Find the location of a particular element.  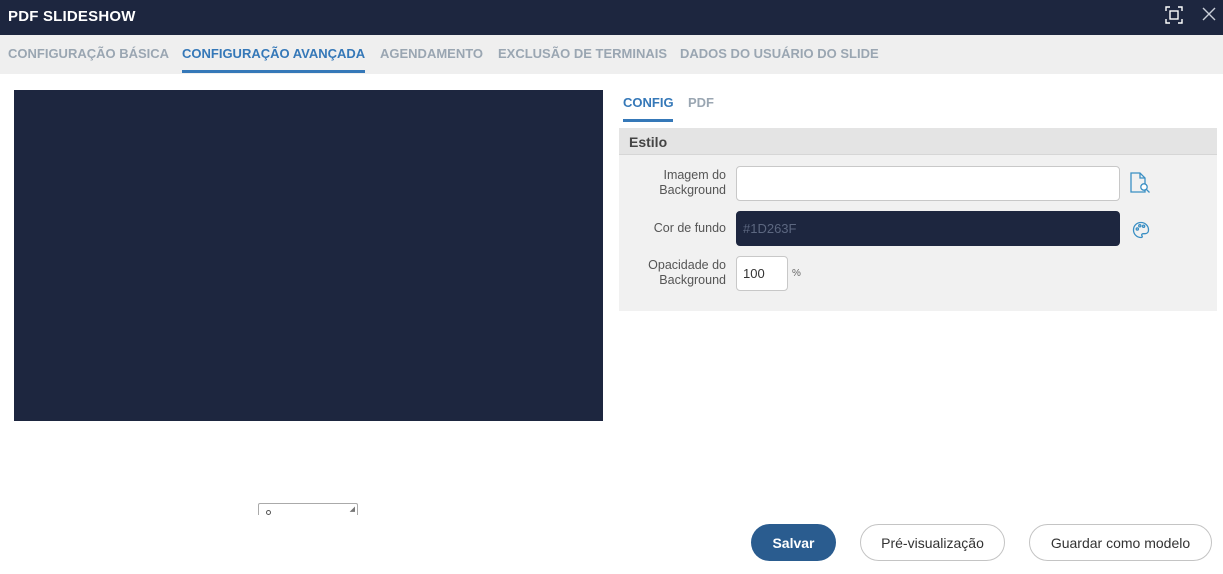

close-icon is located at coordinates (1209, 14).